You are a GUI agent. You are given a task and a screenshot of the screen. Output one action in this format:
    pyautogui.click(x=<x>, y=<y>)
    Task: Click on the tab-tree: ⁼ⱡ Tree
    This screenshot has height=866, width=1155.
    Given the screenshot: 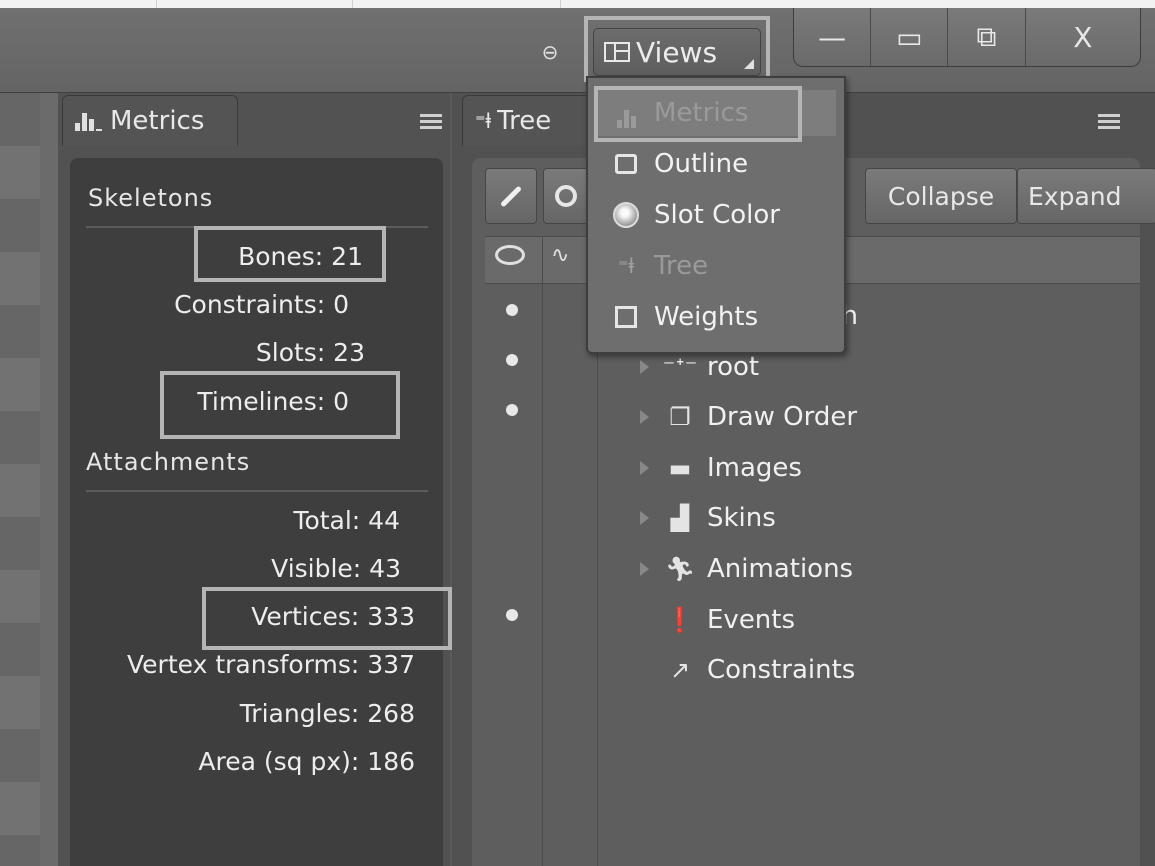 What is the action you would take?
    pyautogui.click(x=533, y=120)
    